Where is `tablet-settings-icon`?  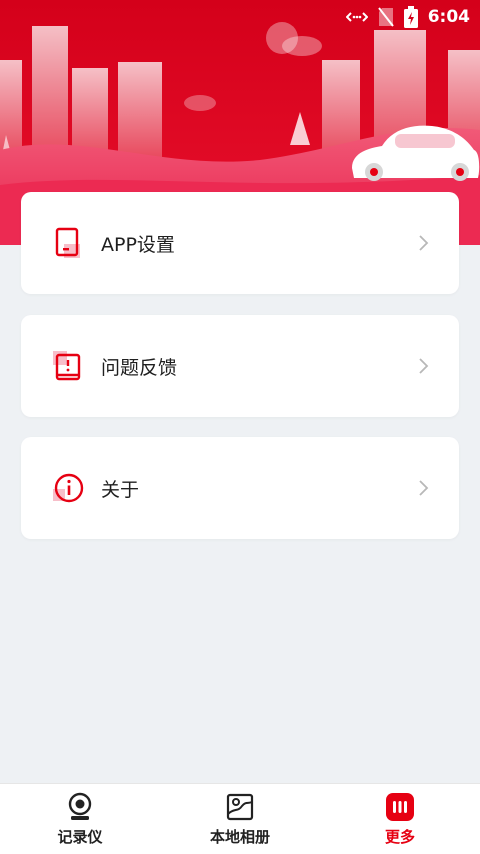
tablet-settings-icon is located at coordinates (68, 243).